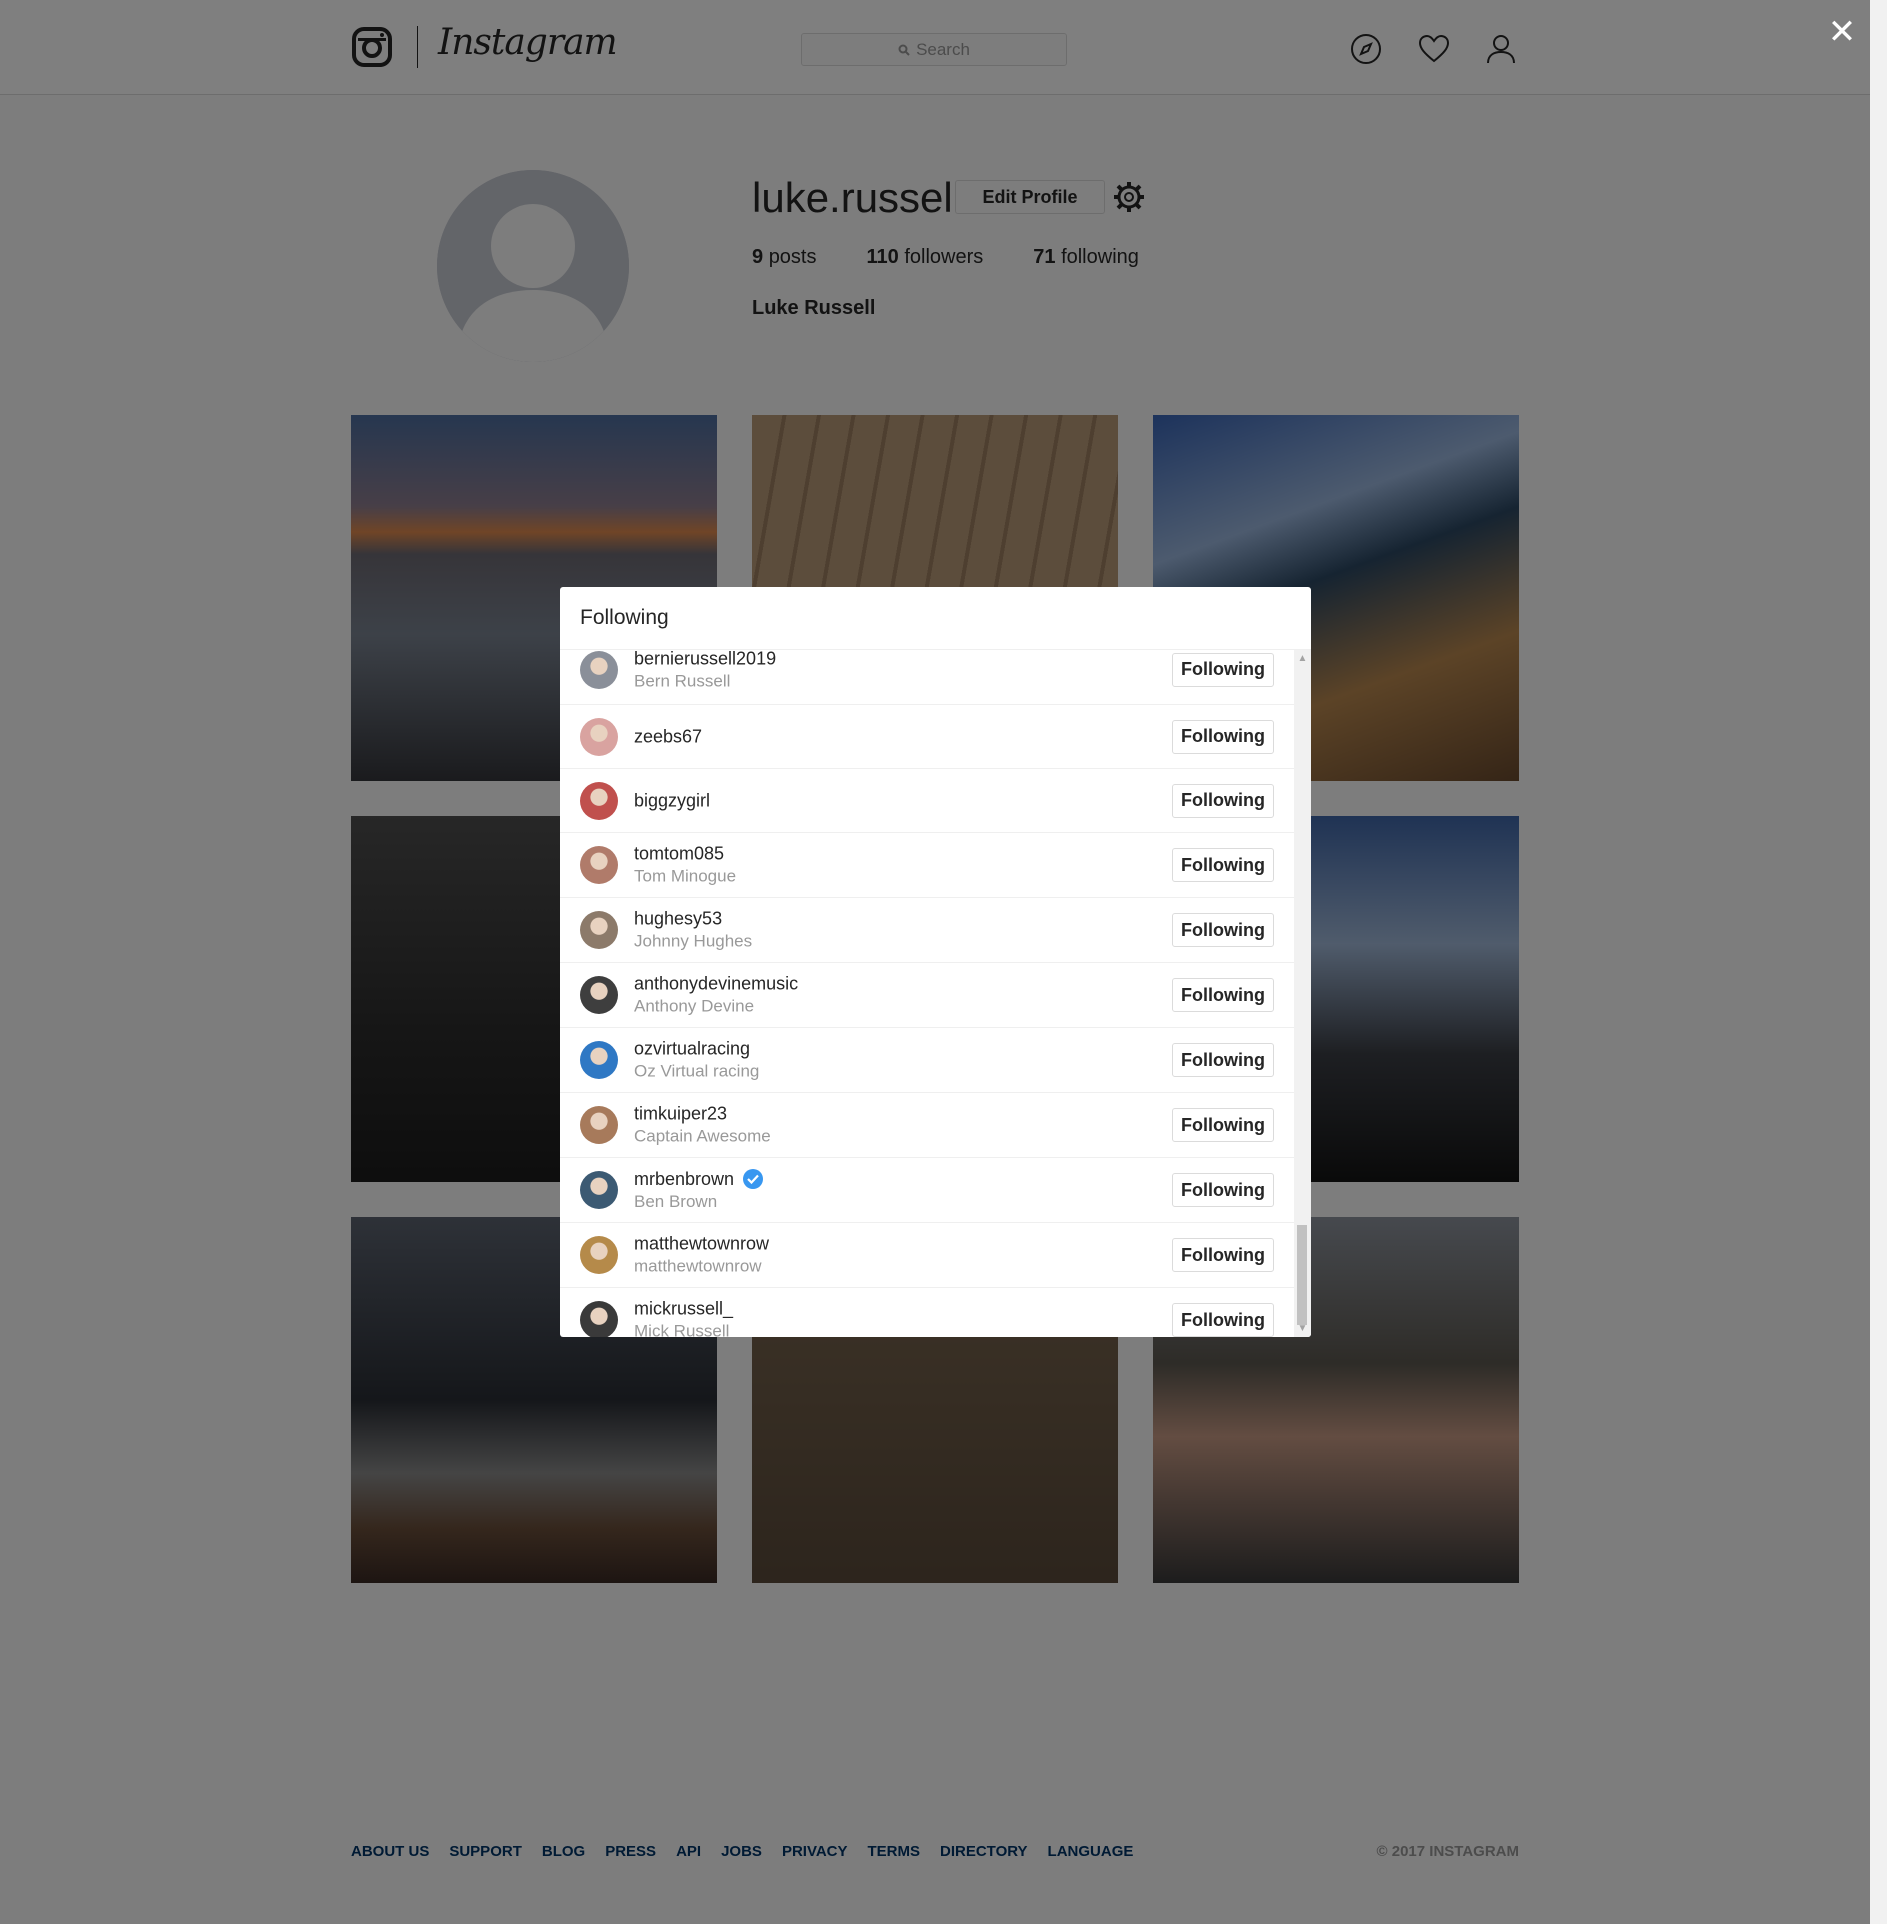 This screenshot has height=1924, width=1887. What do you see at coordinates (676, 1201) in the screenshot?
I see `user-full-name: Ben Brown` at bounding box center [676, 1201].